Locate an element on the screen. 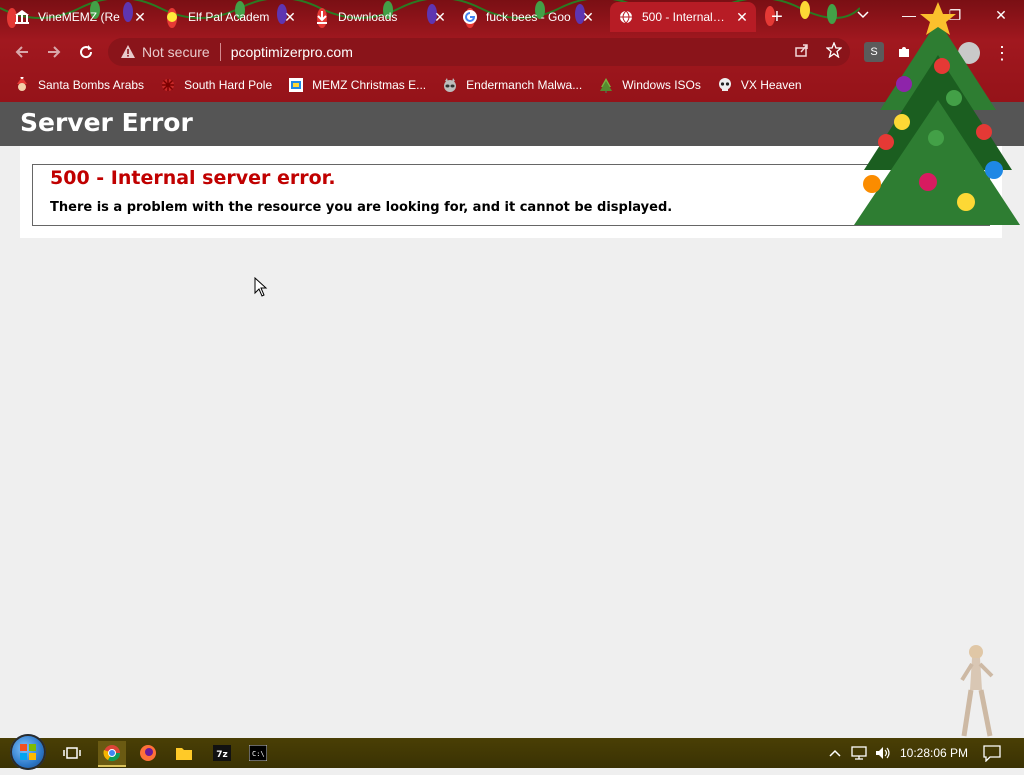  windows-logo-icon is located at coordinates (28, 752).